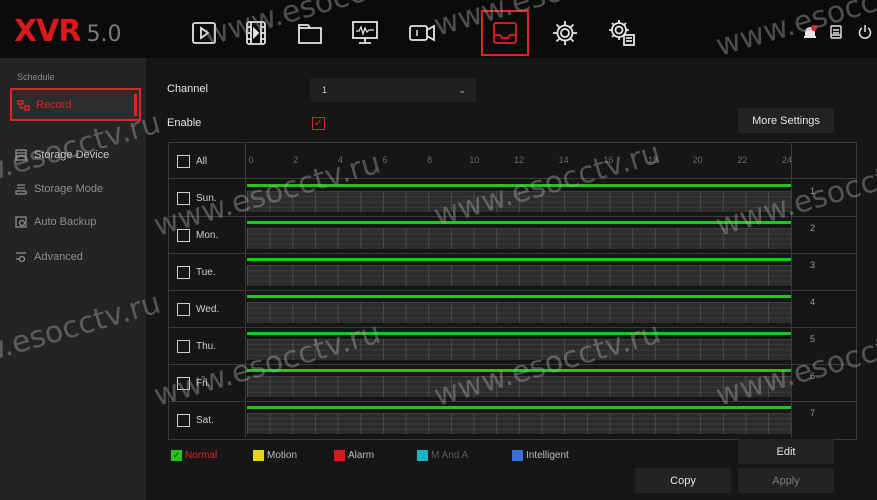 This screenshot has height=500, width=877. Describe the element at coordinates (365, 33) in the screenshot. I see `monitor-icon` at that location.